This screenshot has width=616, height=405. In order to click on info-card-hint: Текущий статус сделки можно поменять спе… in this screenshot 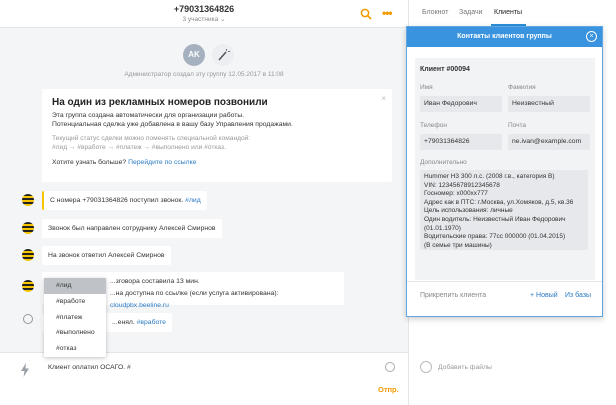, I will do `click(151, 138)`.